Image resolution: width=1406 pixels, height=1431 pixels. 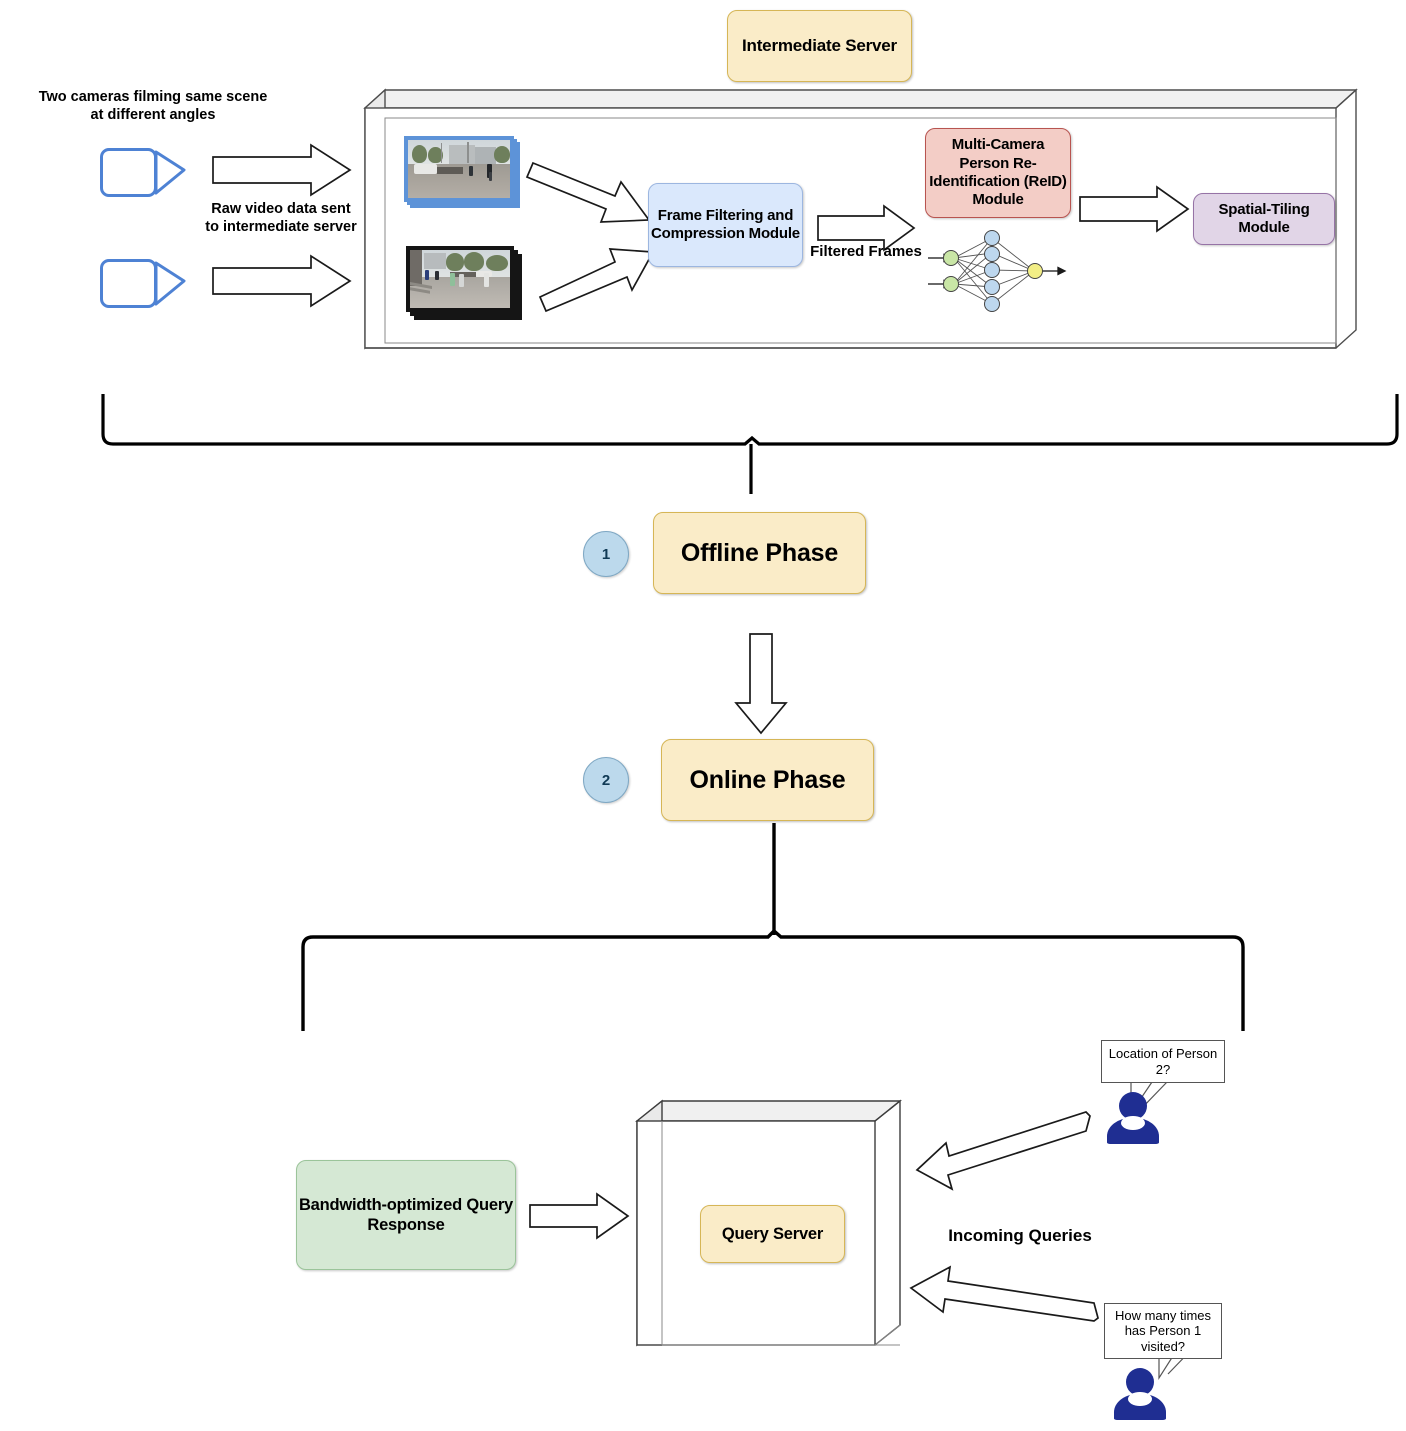 What do you see at coordinates (282, 281) in the screenshot?
I see `arrow-camera2-to-server` at bounding box center [282, 281].